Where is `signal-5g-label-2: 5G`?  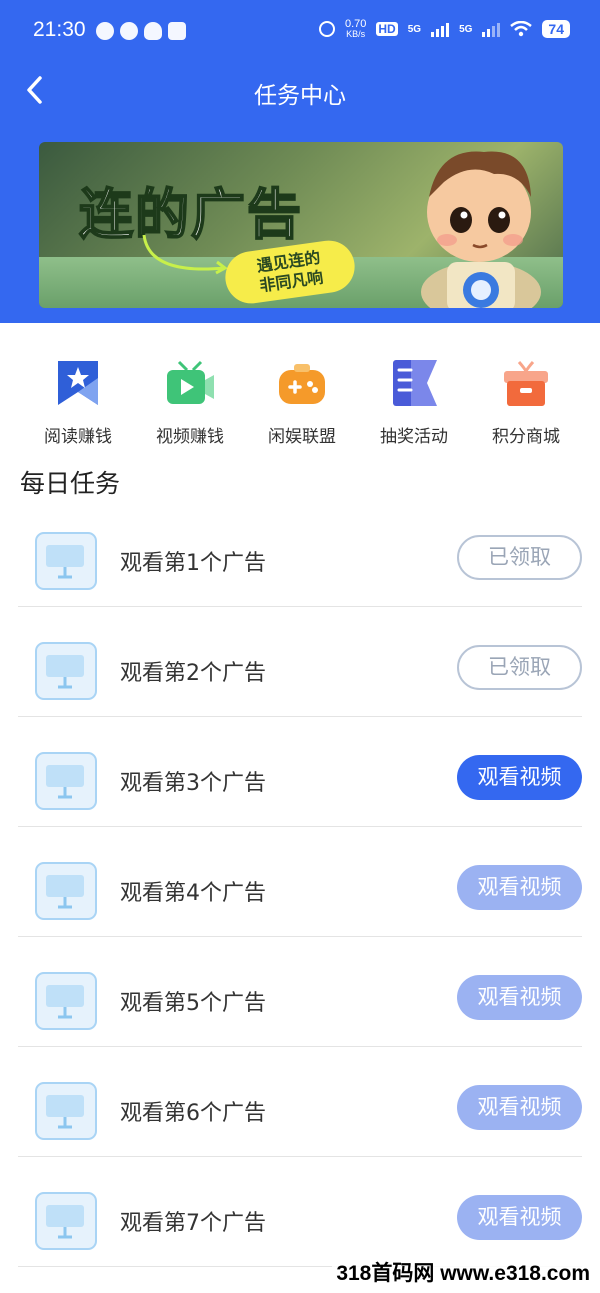 signal-5g-label-2: 5G is located at coordinates (466, 29).